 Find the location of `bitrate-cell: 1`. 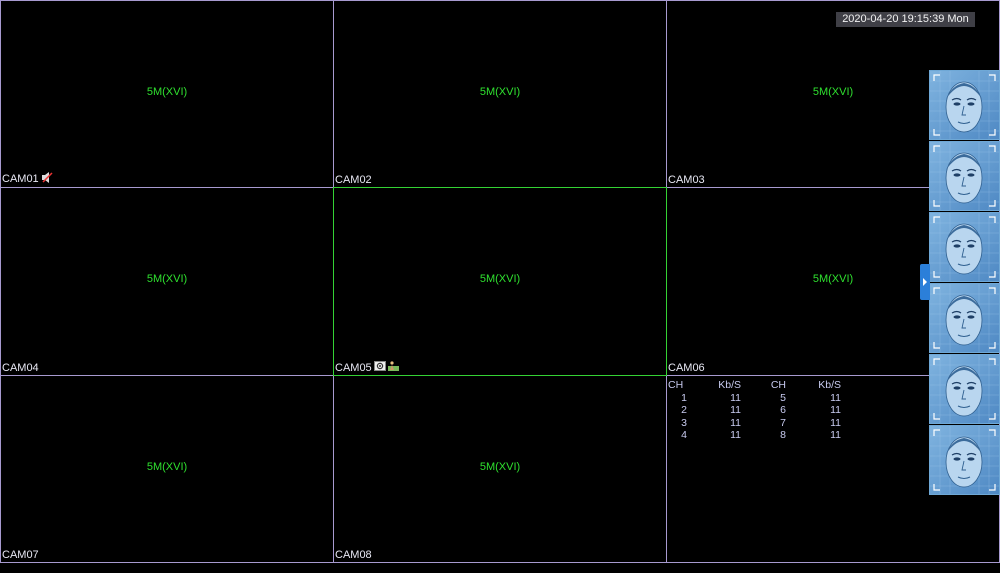

bitrate-cell: 1 is located at coordinates (684, 397).